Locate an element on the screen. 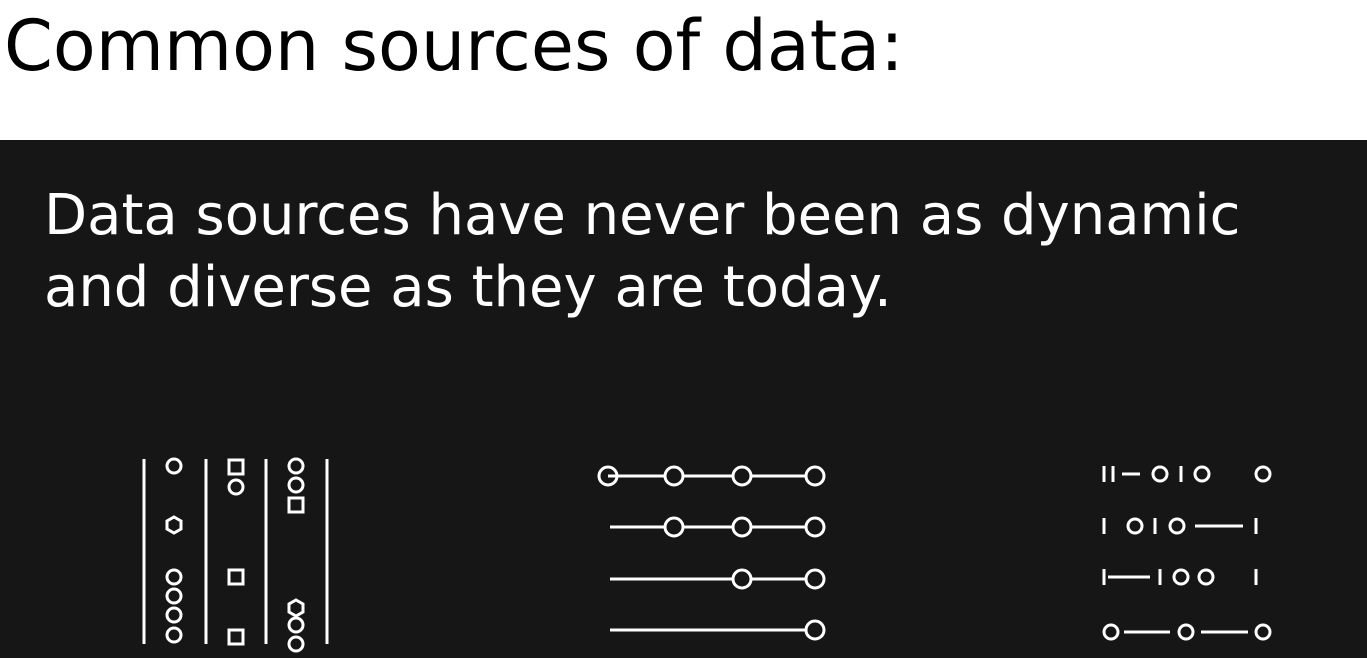 Image resolution: width=1367 pixels, height=658 pixels. binary-data-icon is located at coordinates (1188, 547).